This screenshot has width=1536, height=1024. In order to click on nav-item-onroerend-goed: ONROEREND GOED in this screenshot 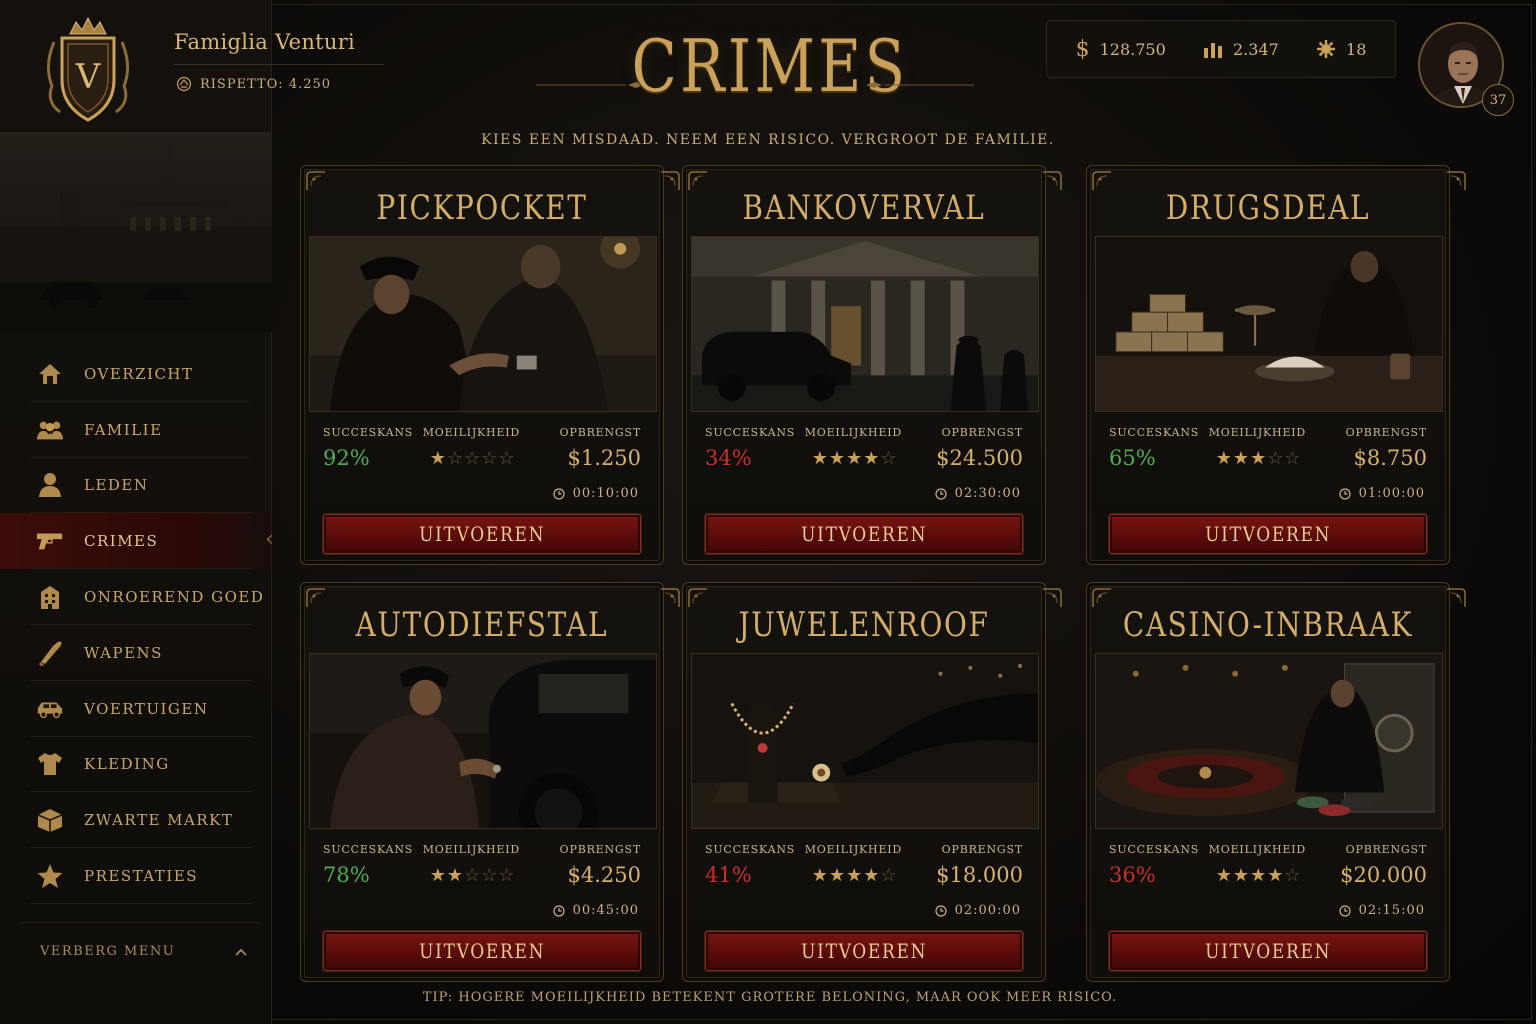, I will do `click(136, 597)`.